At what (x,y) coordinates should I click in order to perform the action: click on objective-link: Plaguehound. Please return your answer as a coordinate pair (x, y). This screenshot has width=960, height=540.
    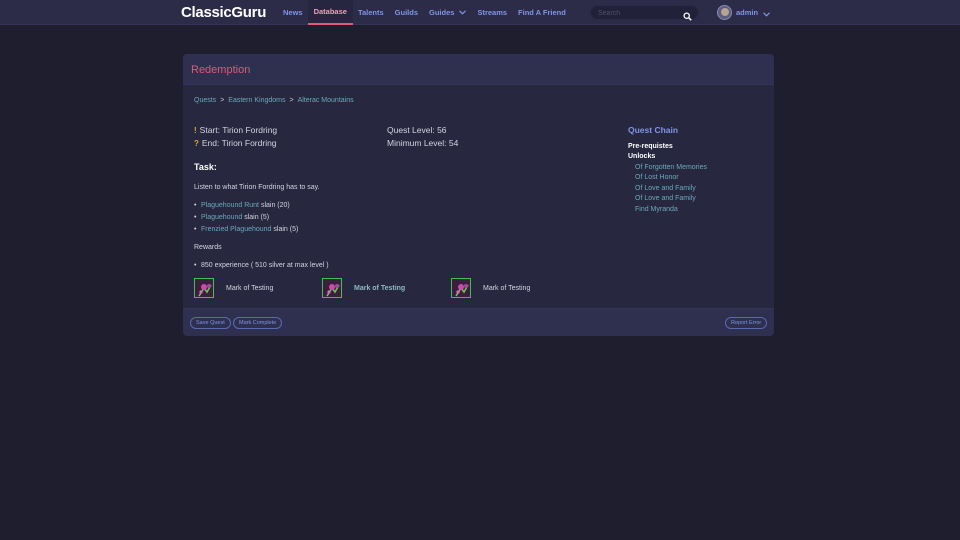
    Looking at the image, I should click on (221, 217).